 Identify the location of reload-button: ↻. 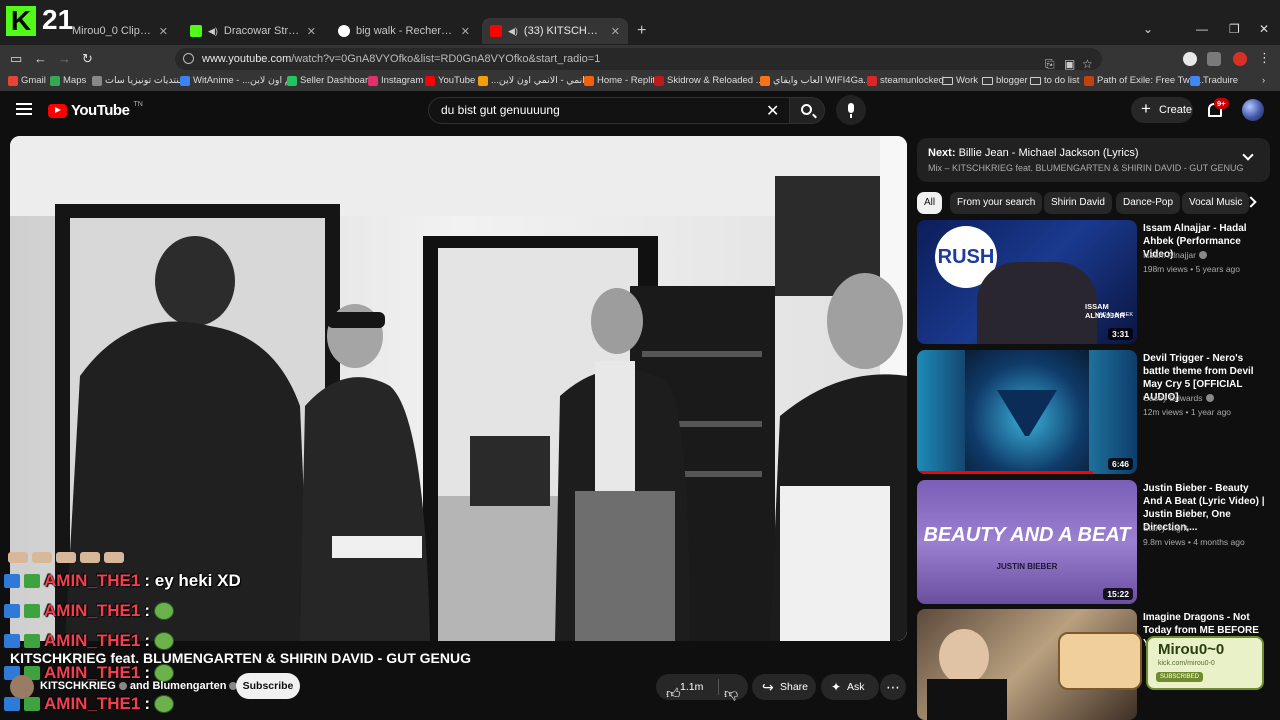
(87, 59).